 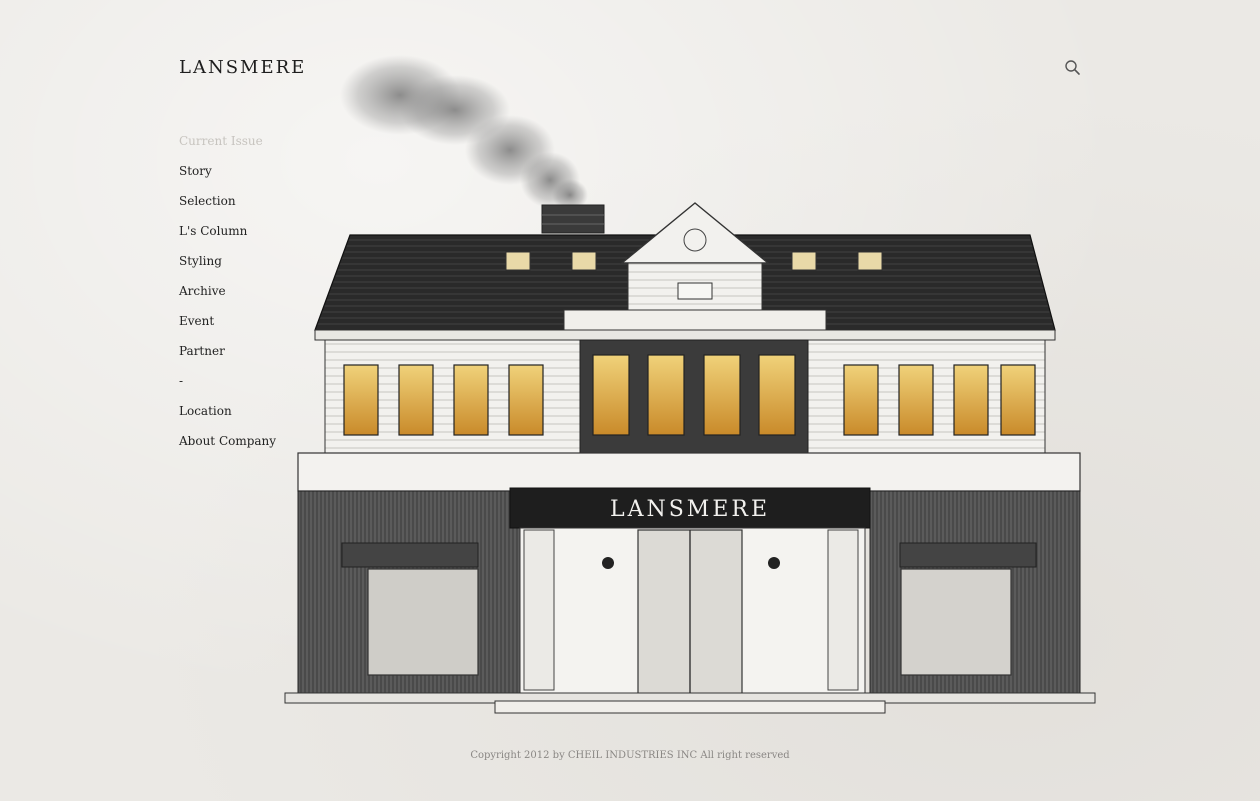 I want to click on store-sign-text: LANSMERE, so click(x=690, y=509).